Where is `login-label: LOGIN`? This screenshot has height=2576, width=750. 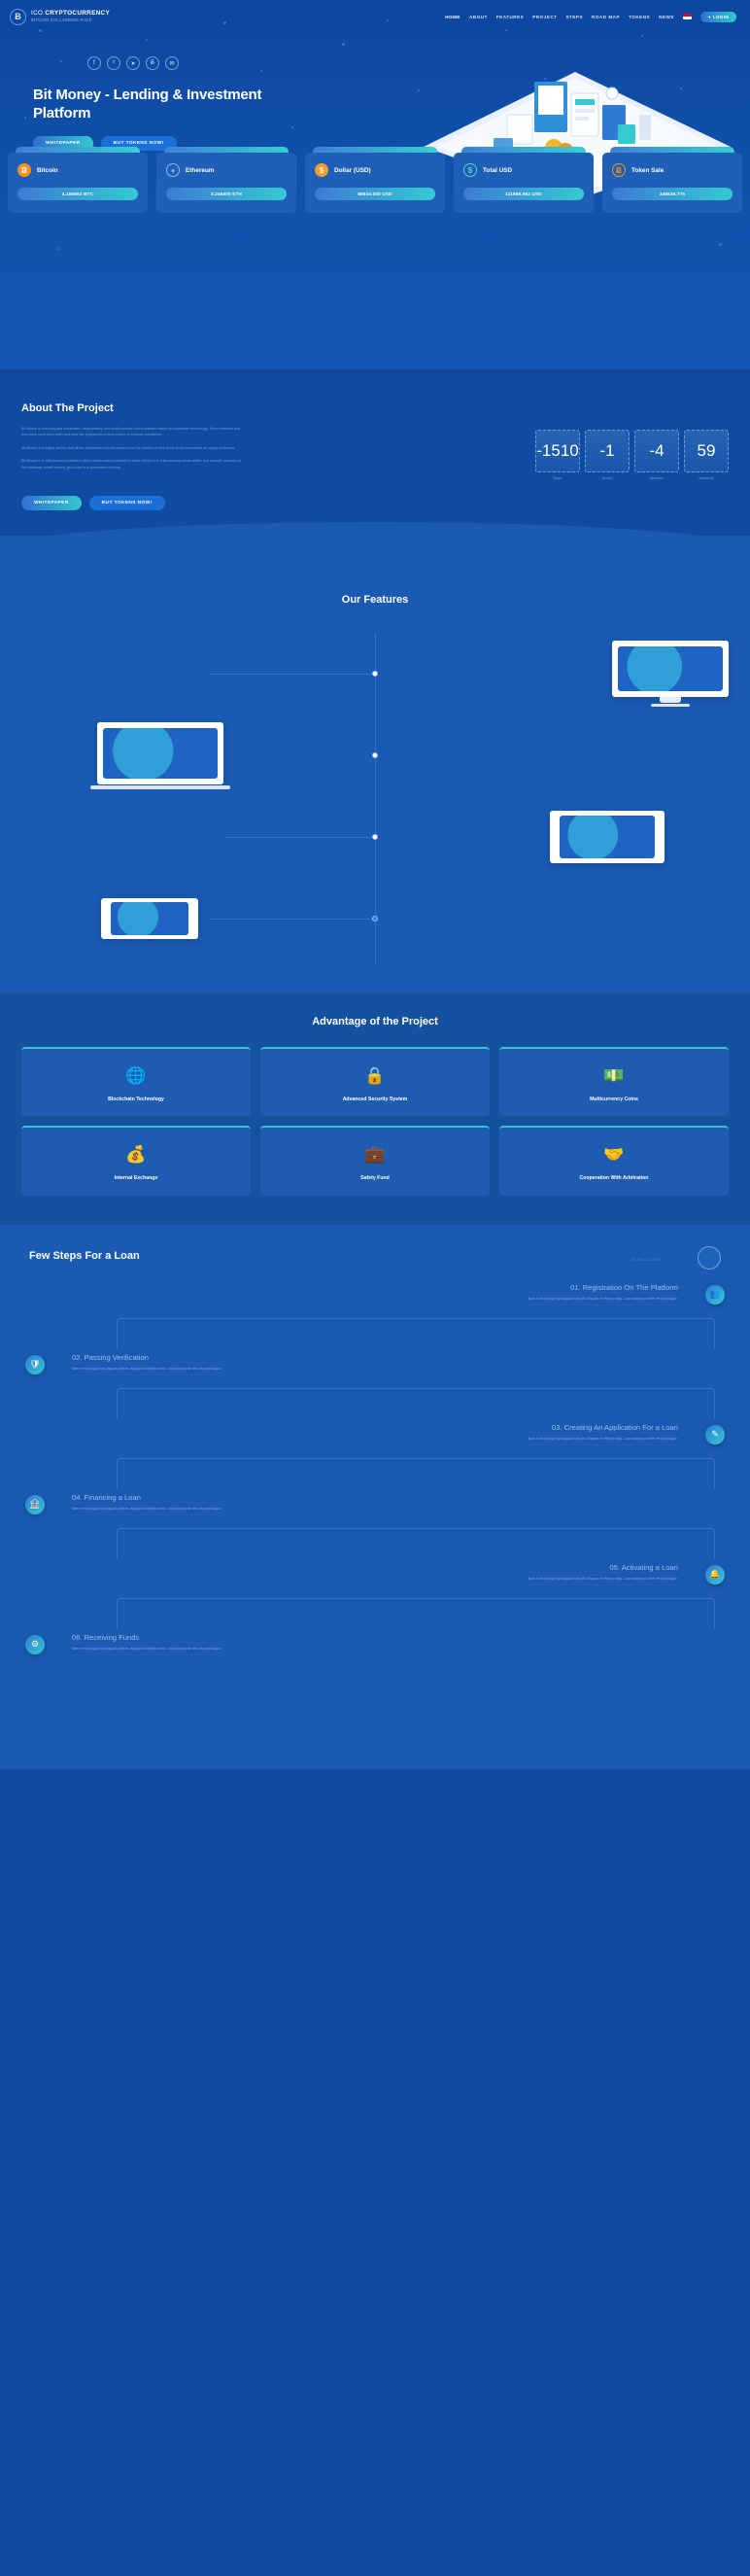 login-label: LOGIN is located at coordinates (720, 17).